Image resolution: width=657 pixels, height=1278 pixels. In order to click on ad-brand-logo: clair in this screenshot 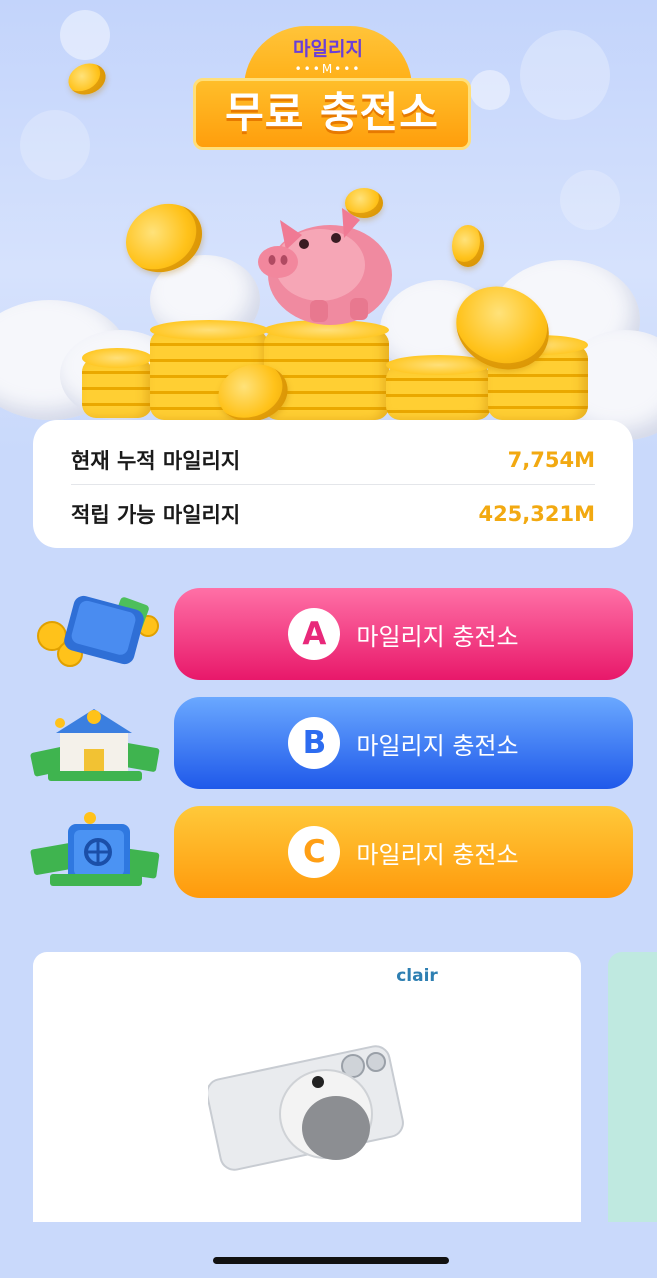, I will do `click(417, 976)`.